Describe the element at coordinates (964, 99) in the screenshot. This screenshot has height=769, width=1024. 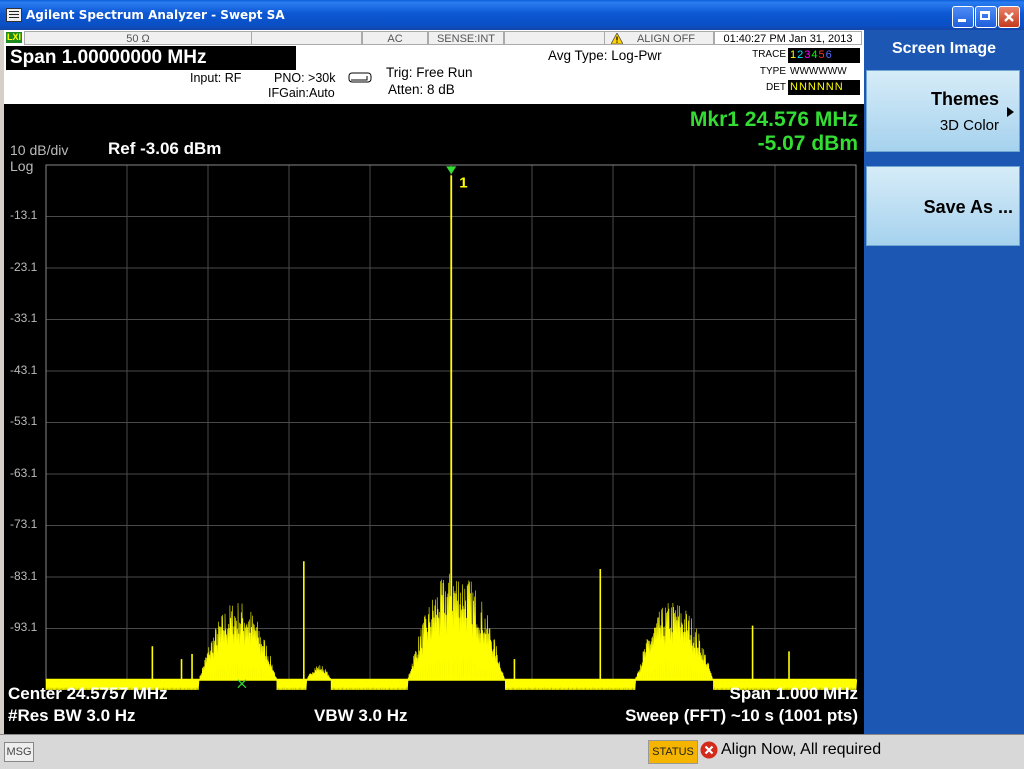
I see `themes-label: Themes` at that location.